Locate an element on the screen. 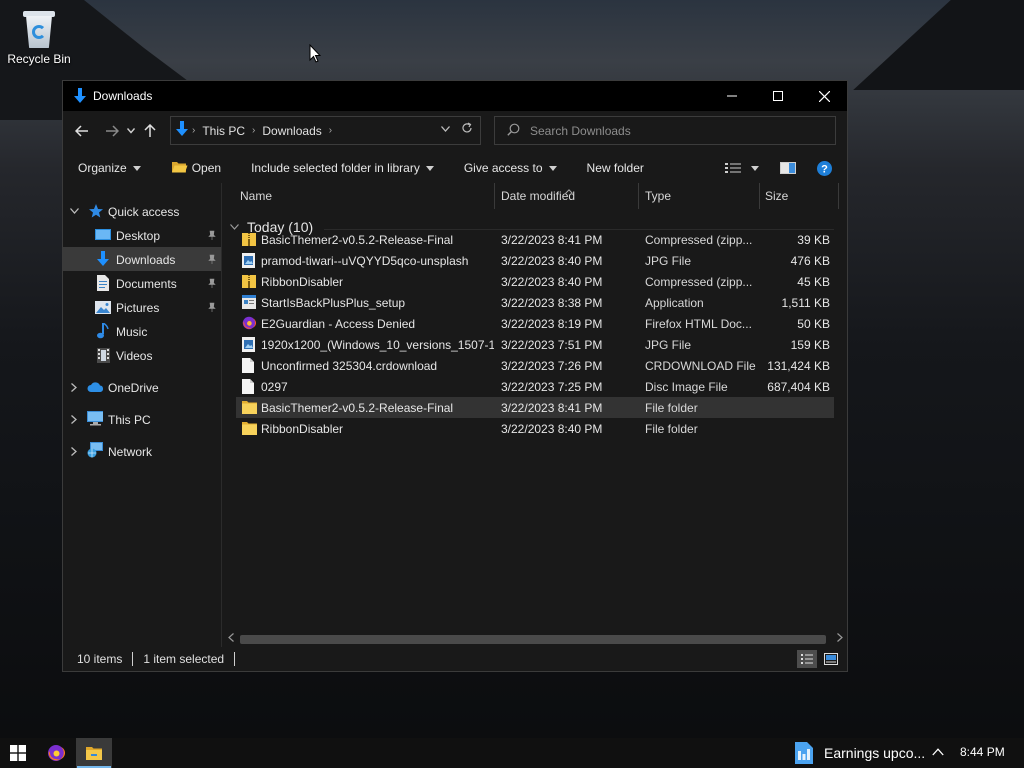 The height and width of the screenshot is (768, 1024). nav-downloads: Downloads is located at coordinates (142, 259).